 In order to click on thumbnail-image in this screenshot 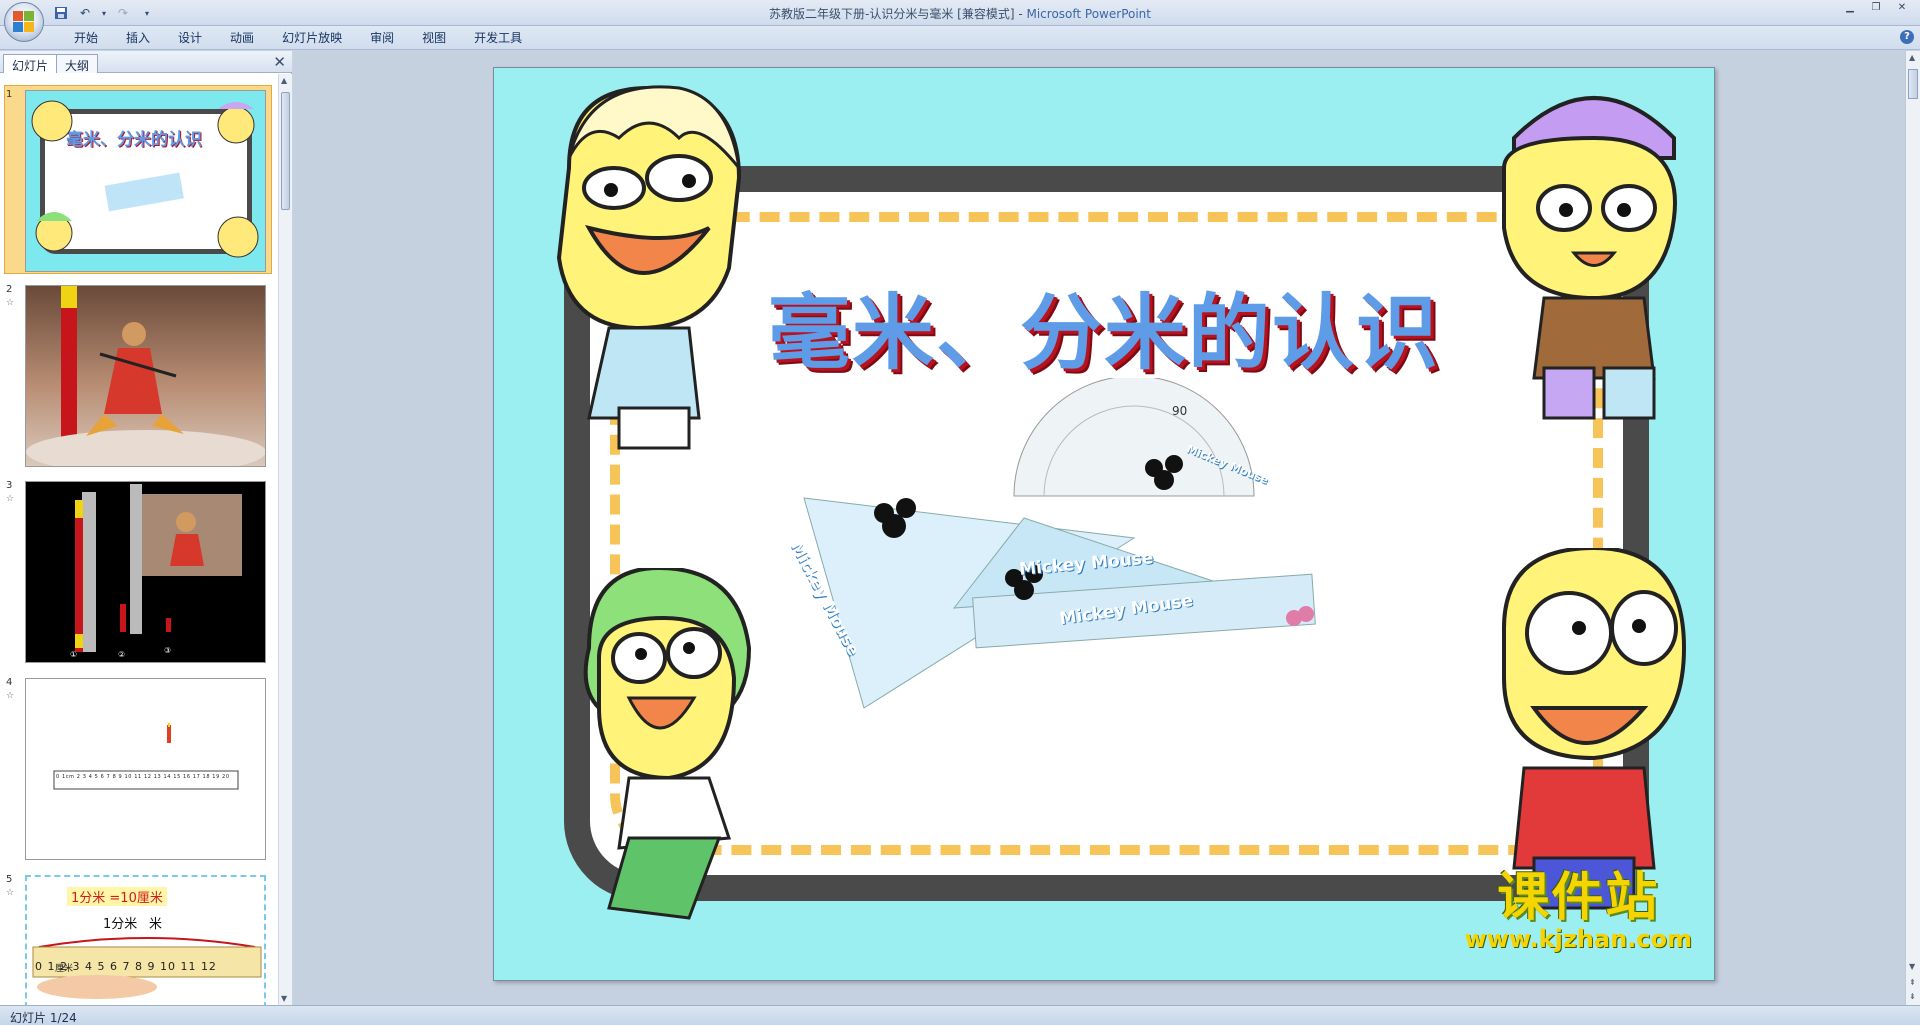, I will do `click(145, 376)`.